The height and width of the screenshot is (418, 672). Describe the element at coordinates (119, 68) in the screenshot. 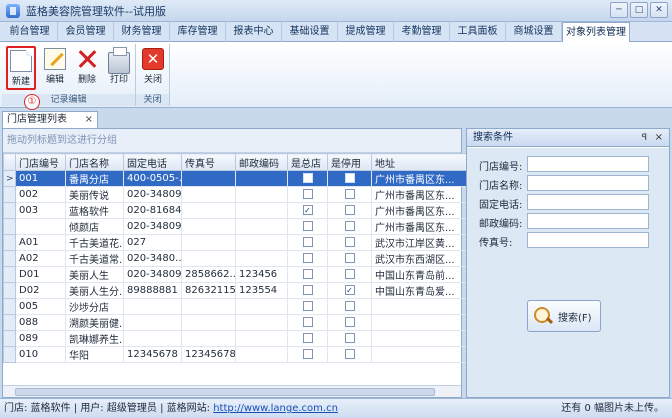

I see `print-button: 打印` at that location.